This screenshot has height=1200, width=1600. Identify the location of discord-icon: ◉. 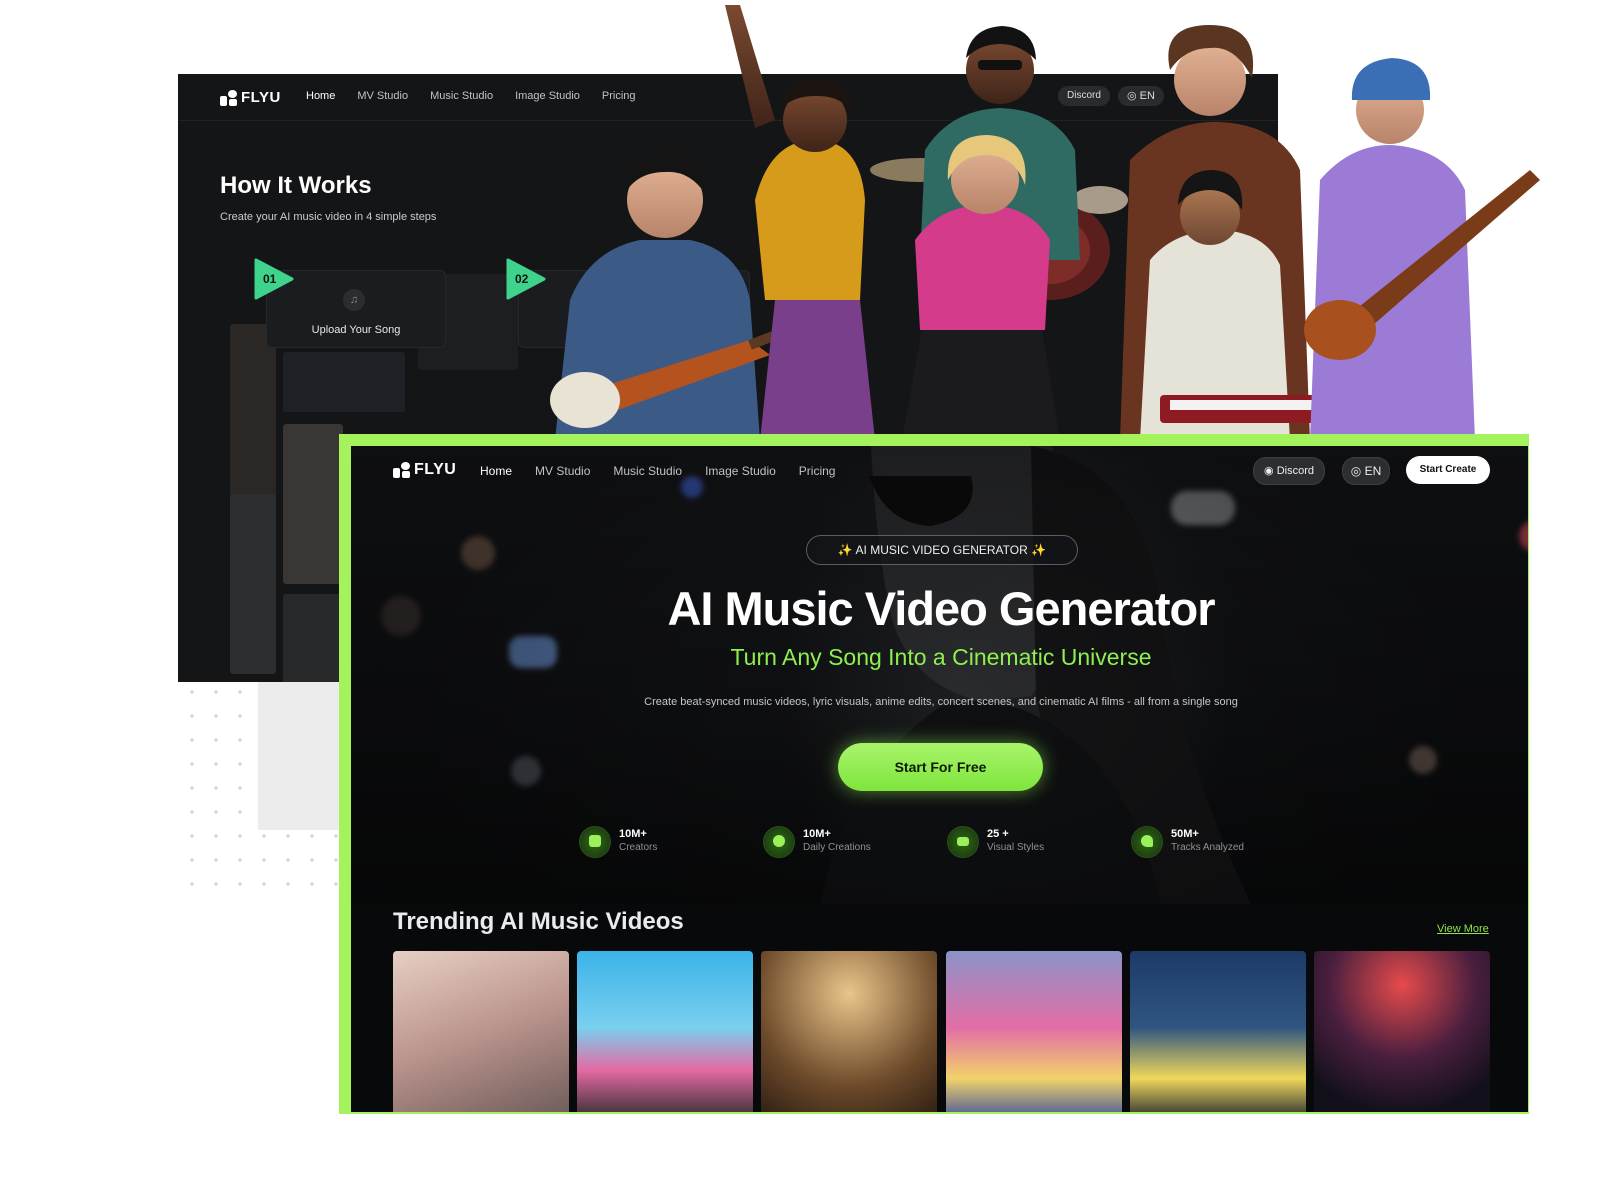
(1269, 471).